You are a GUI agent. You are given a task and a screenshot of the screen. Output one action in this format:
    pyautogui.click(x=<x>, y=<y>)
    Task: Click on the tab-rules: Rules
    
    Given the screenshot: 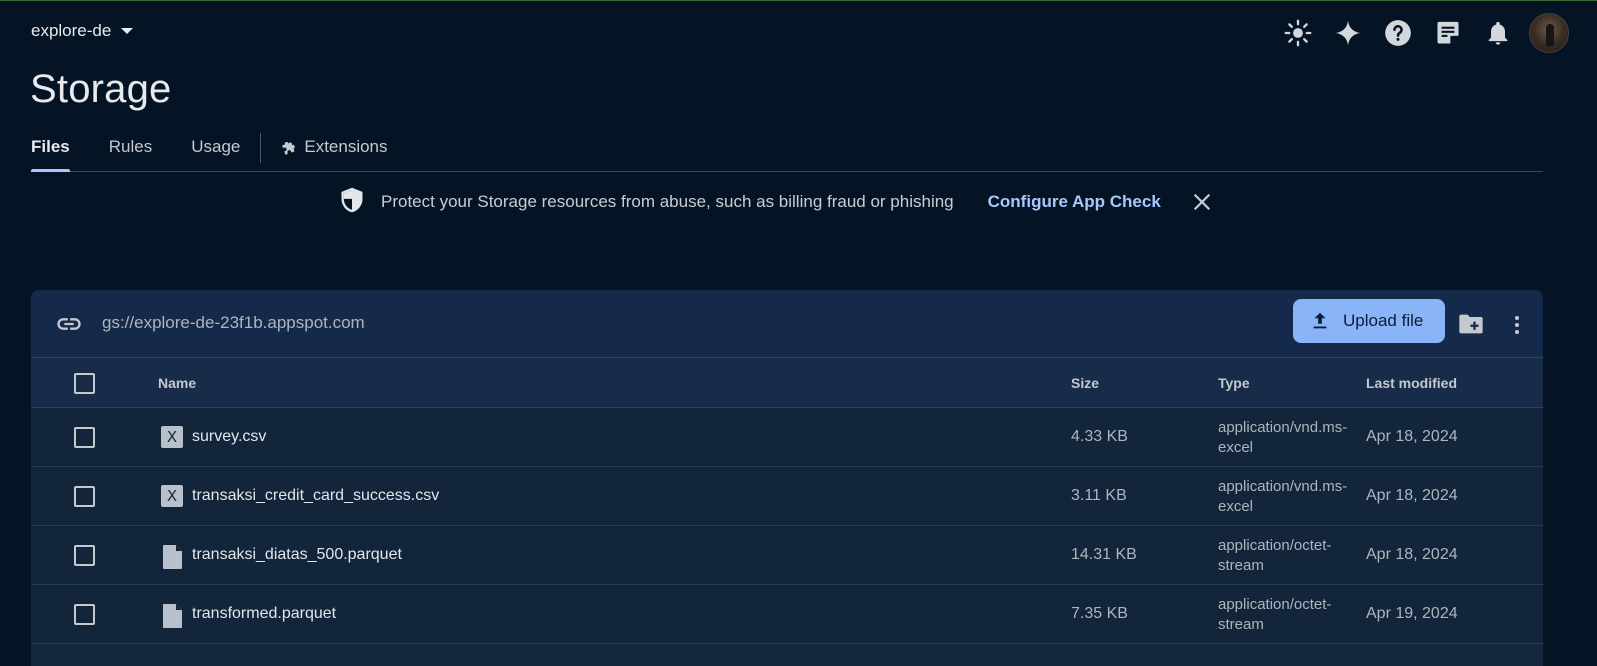 What is the action you would take?
    pyautogui.click(x=130, y=148)
    